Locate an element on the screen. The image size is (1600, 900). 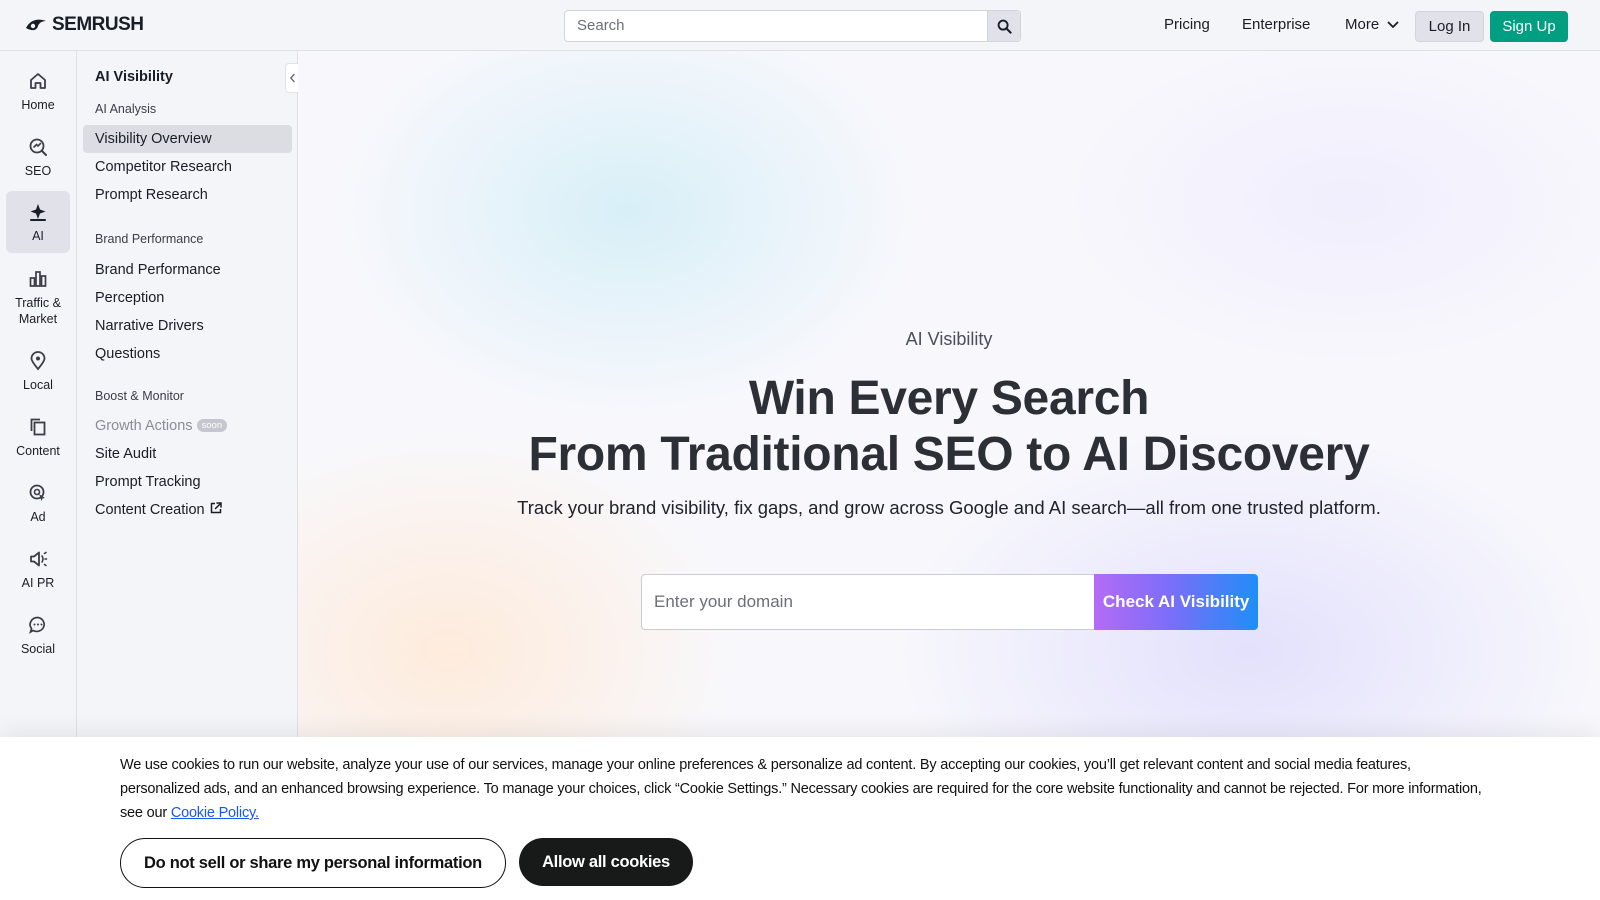
nav-more-label: More is located at coordinates (1362, 24).